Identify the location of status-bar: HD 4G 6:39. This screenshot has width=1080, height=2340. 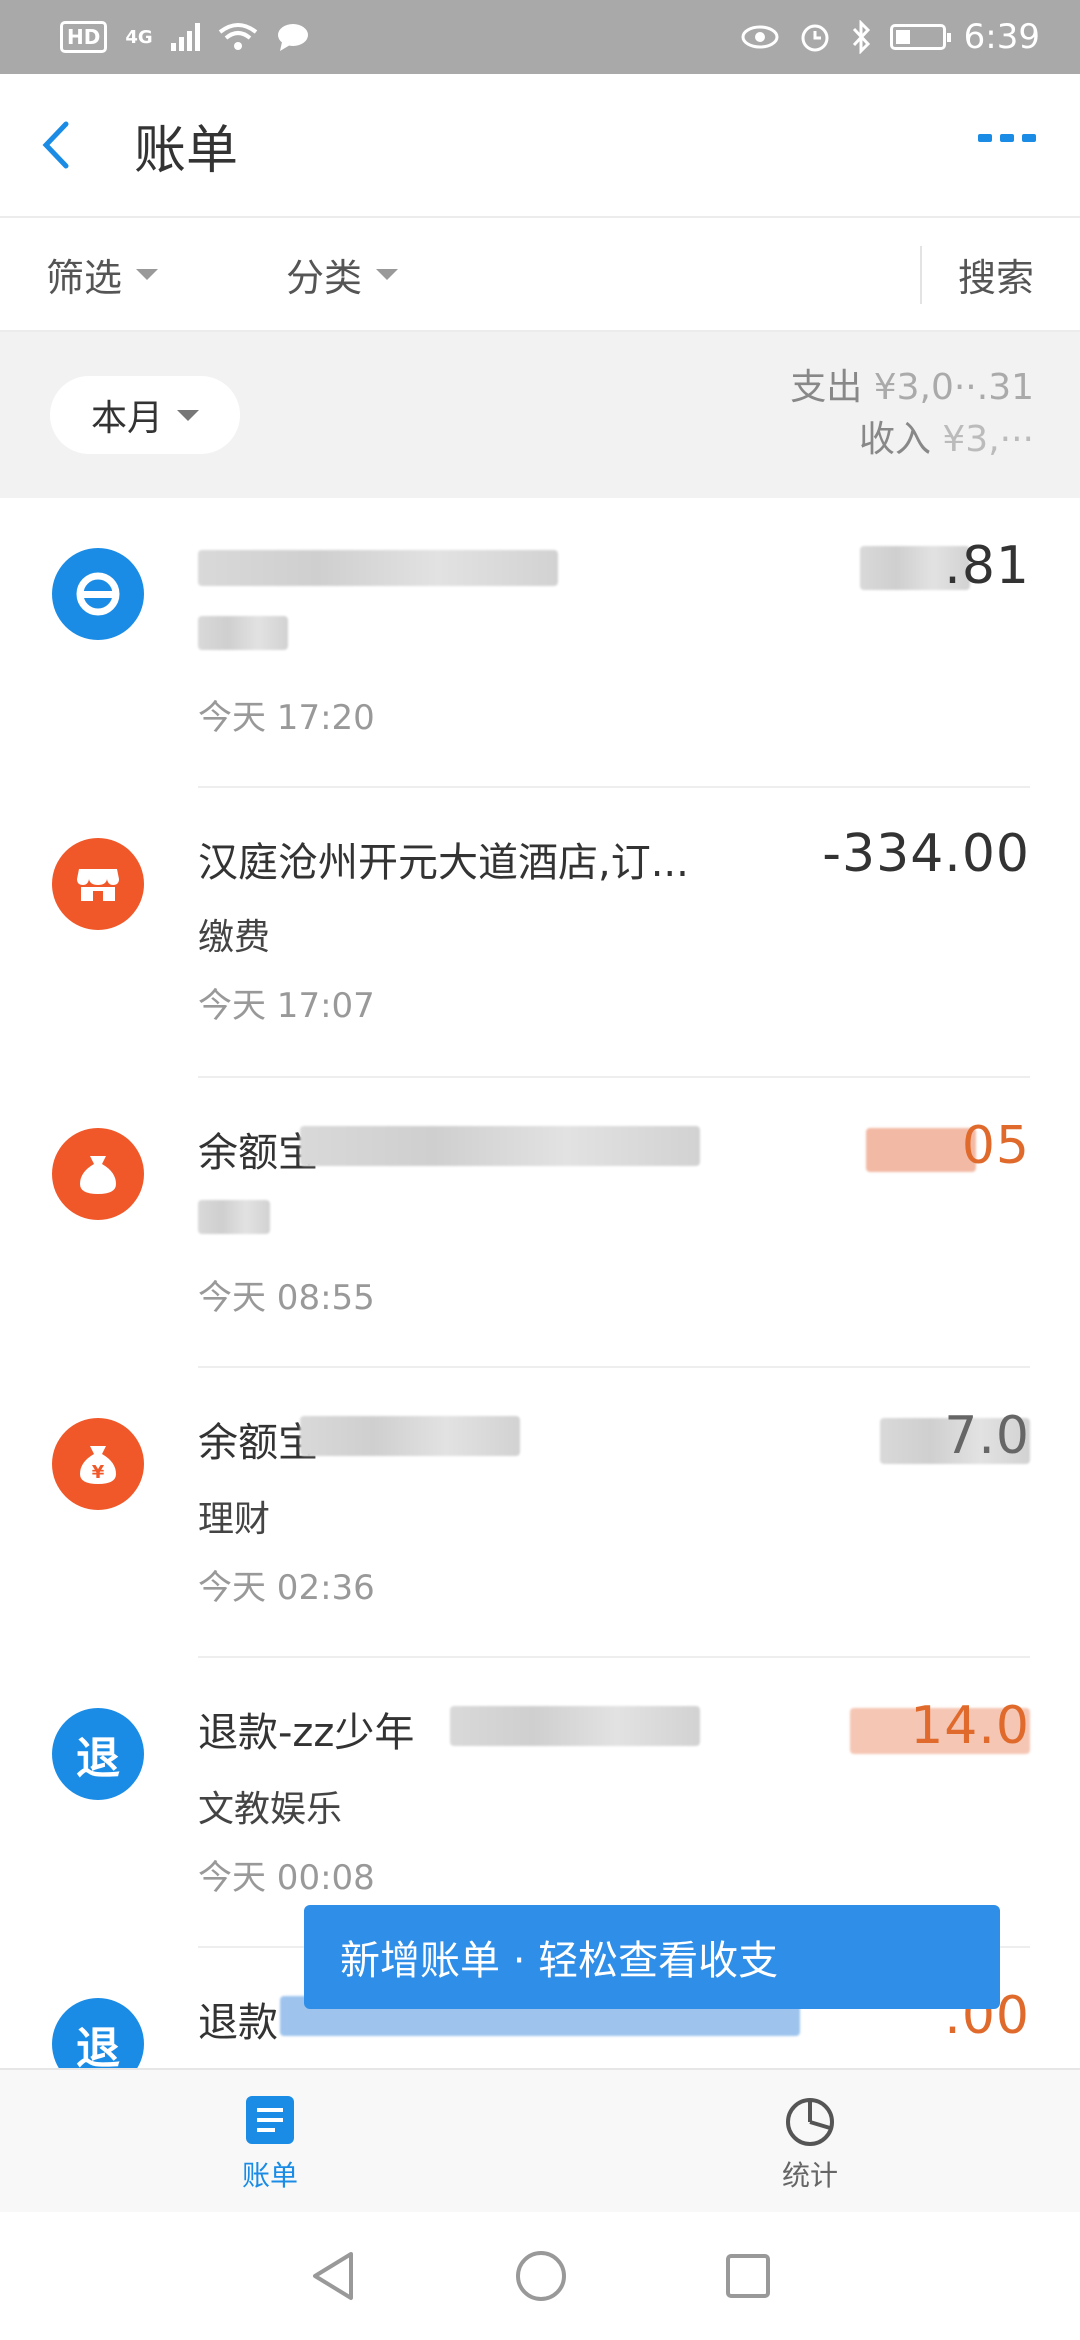
(540, 37).